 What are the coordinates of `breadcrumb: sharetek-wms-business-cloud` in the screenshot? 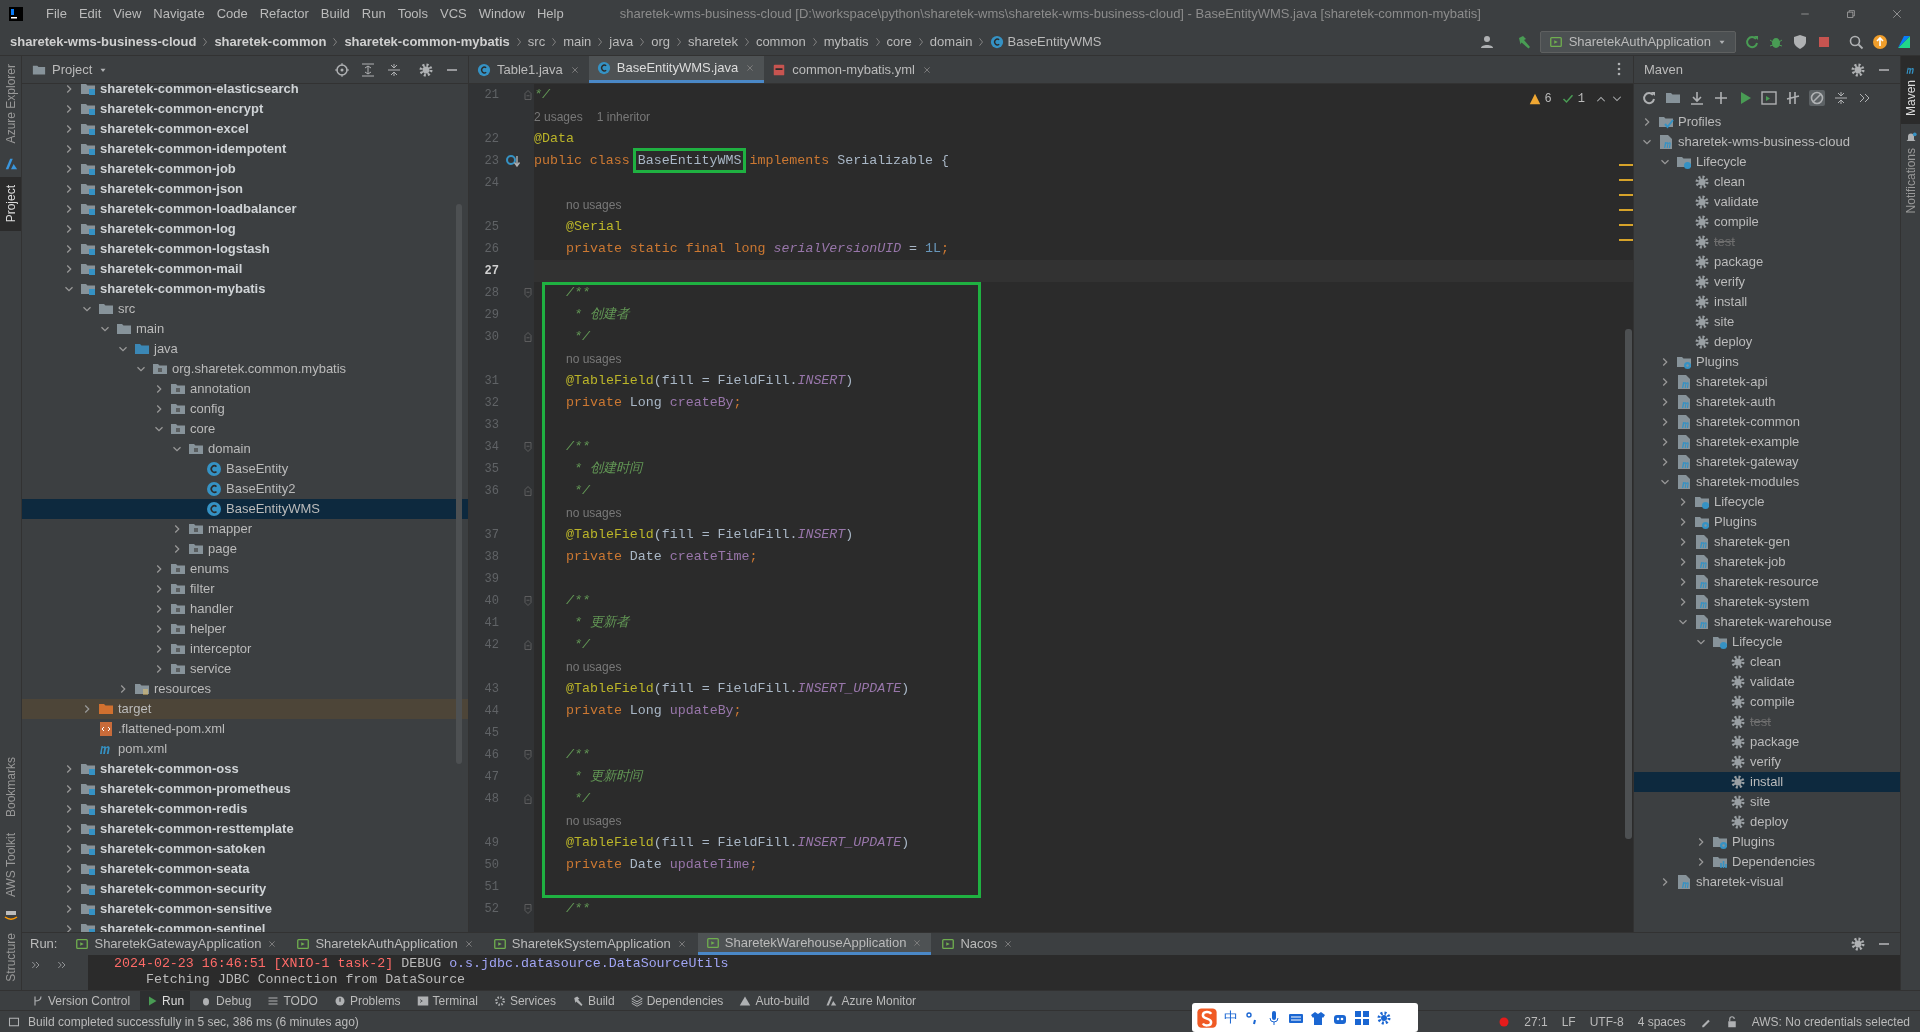 It's located at (103, 41).